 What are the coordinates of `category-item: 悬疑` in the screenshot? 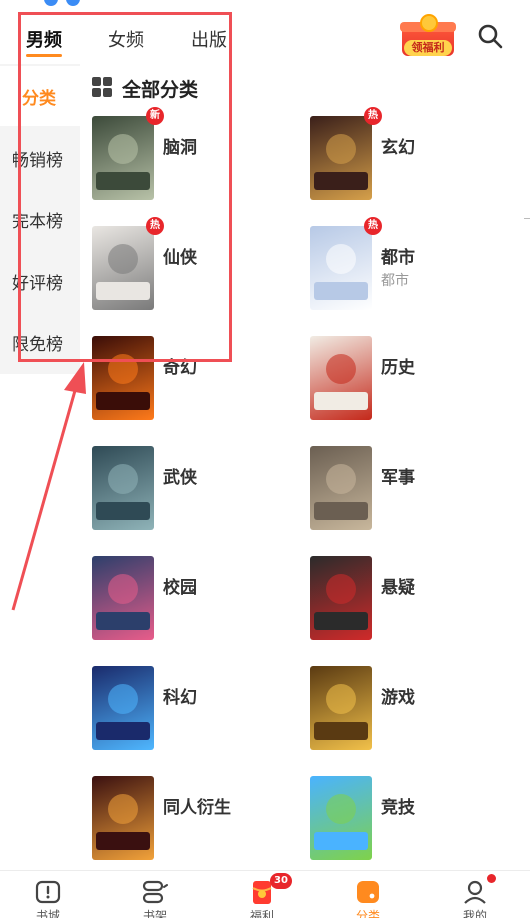 It's located at (410, 599).